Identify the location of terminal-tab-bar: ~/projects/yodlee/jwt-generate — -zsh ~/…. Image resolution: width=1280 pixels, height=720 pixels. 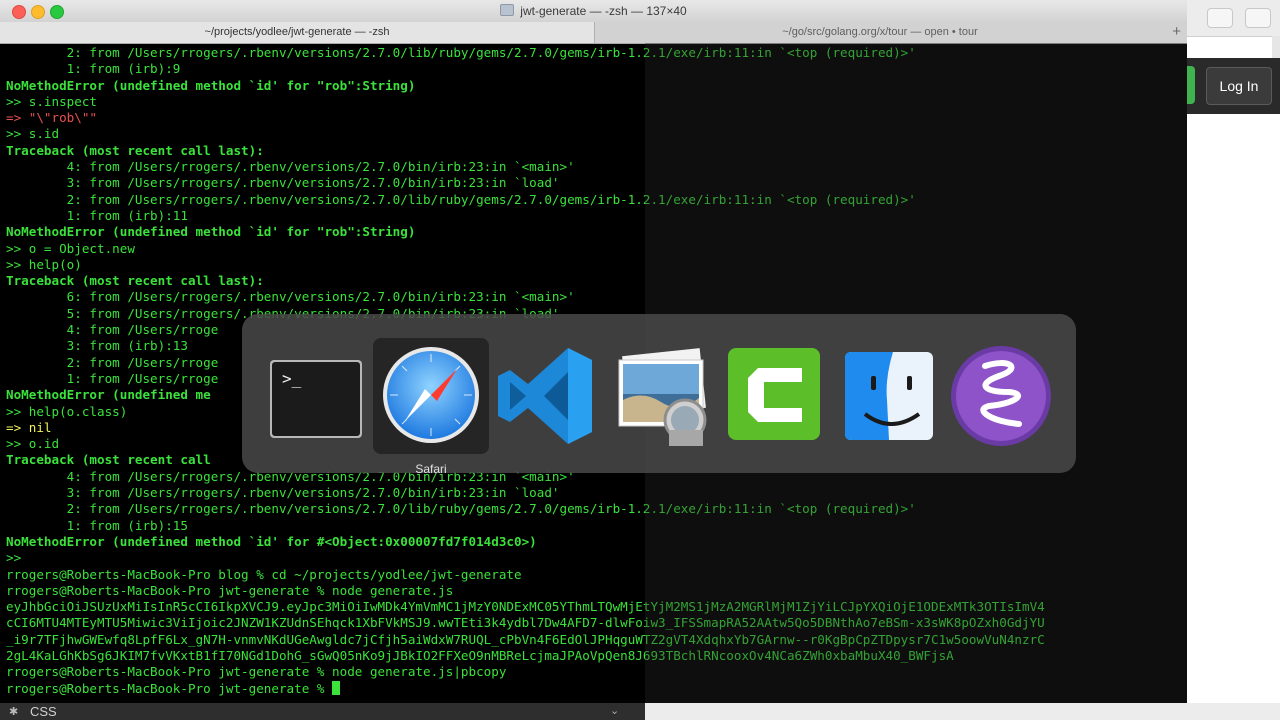
(593, 33).